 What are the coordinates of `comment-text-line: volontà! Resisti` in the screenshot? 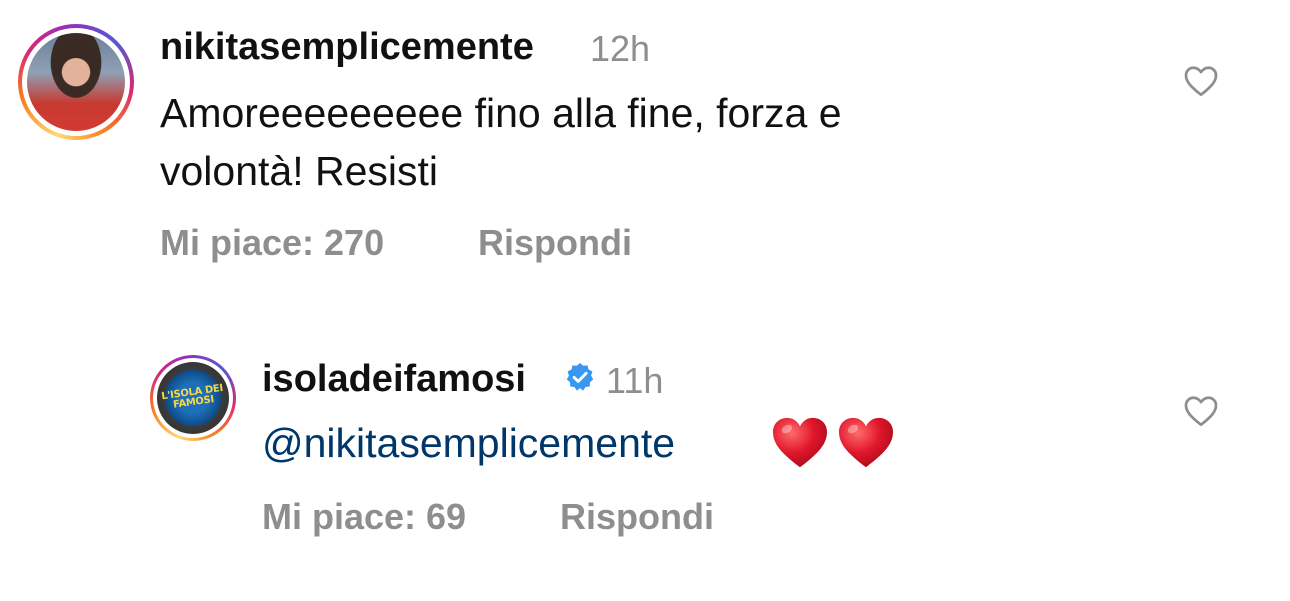 It's located at (299, 171).